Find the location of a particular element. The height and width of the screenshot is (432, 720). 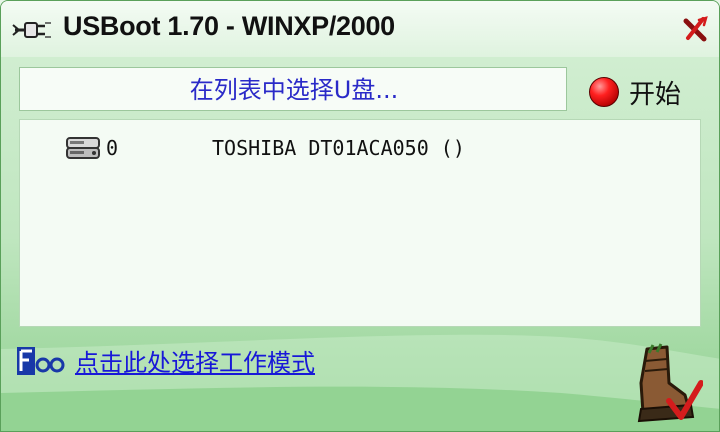

close-button is located at coordinates (695, 29).